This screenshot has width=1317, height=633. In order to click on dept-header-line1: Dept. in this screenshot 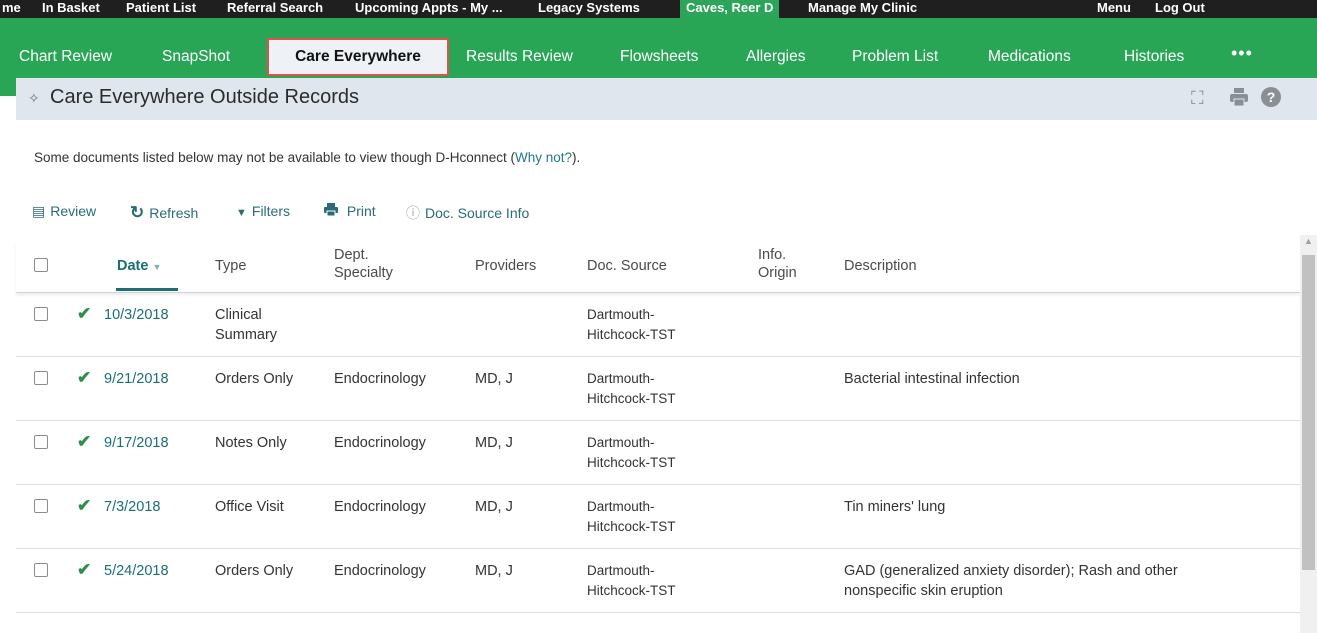, I will do `click(351, 255)`.